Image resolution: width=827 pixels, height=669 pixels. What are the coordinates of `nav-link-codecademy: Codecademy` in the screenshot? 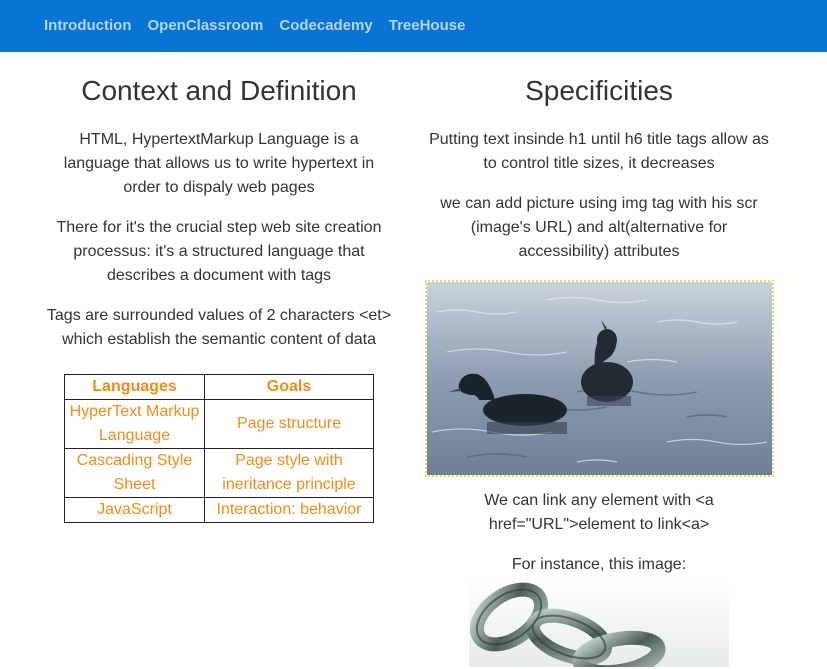 It's located at (325, 26).